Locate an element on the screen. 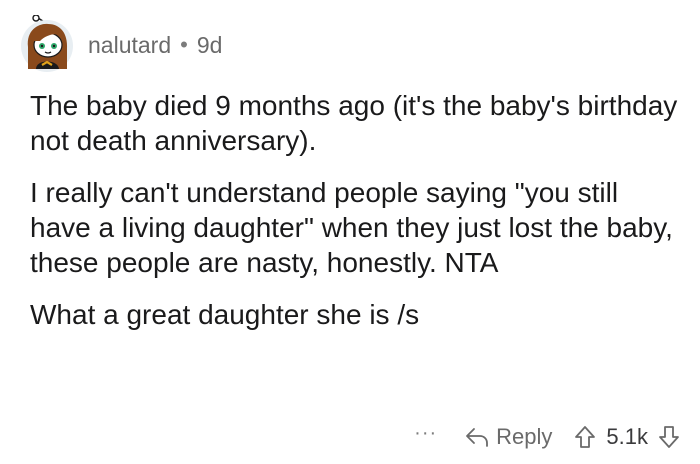 This screenshot has height=464, width=700. comment-actions: ··· Reply 5.1k is located at coordinates (547, 437).